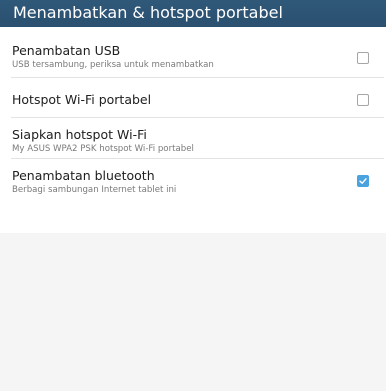 Image resolution: width=386 pixels, height=391 pixels. What do you see at coordinates (79, 134) in the screenshot?
I see `setting-title: Siapkan hotspot Wi-Fi` at bounding box center [79, 134].